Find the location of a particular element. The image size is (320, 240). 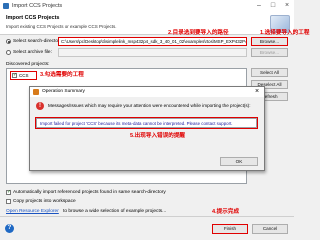

dialog-title: Operation Summary is located at coordinates (63, 91).